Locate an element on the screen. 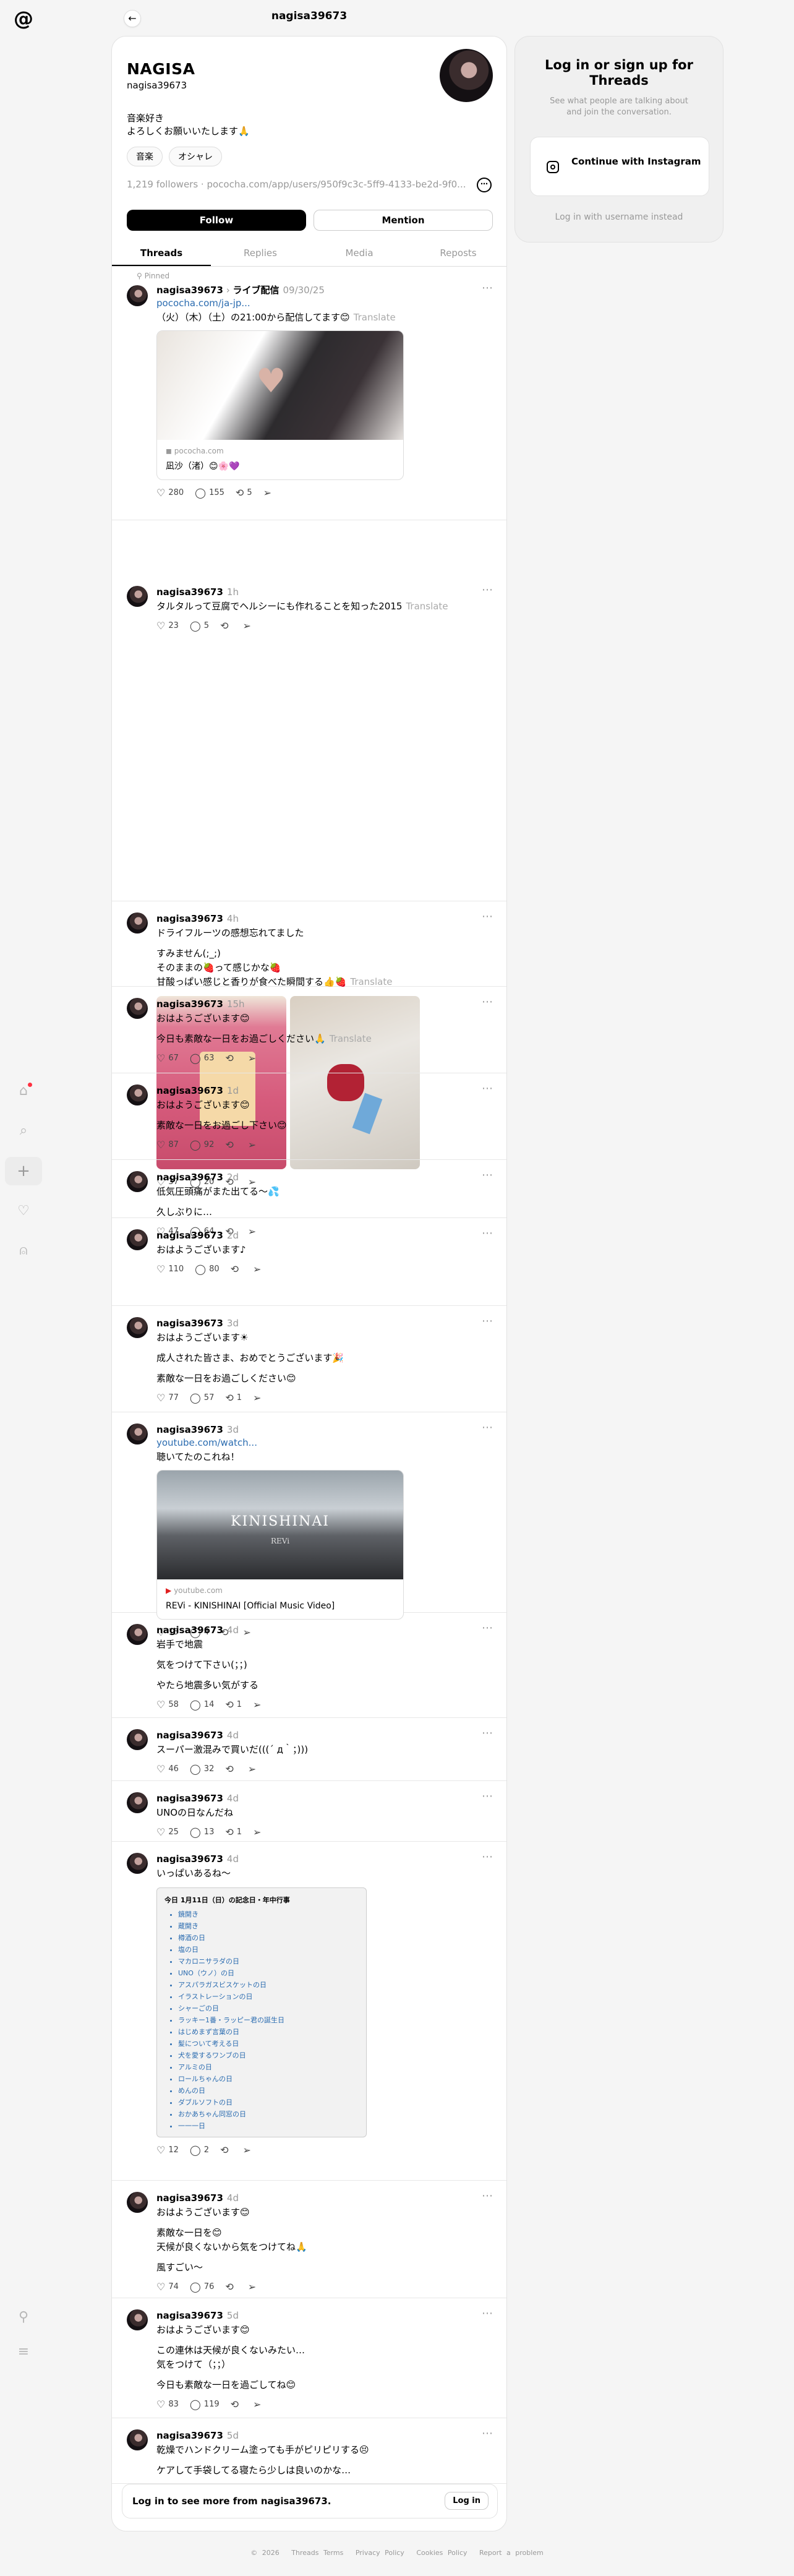  continue-instagram-button: Continue with Instagram is located at coordinates (619, 167).